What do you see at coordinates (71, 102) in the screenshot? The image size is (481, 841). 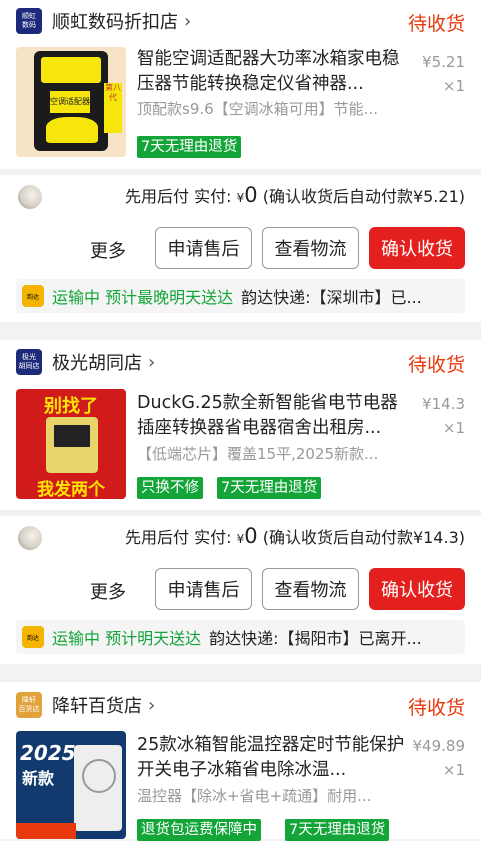 I see `product-image: 空调适配器 第八代` at bounding box center [71, 102].